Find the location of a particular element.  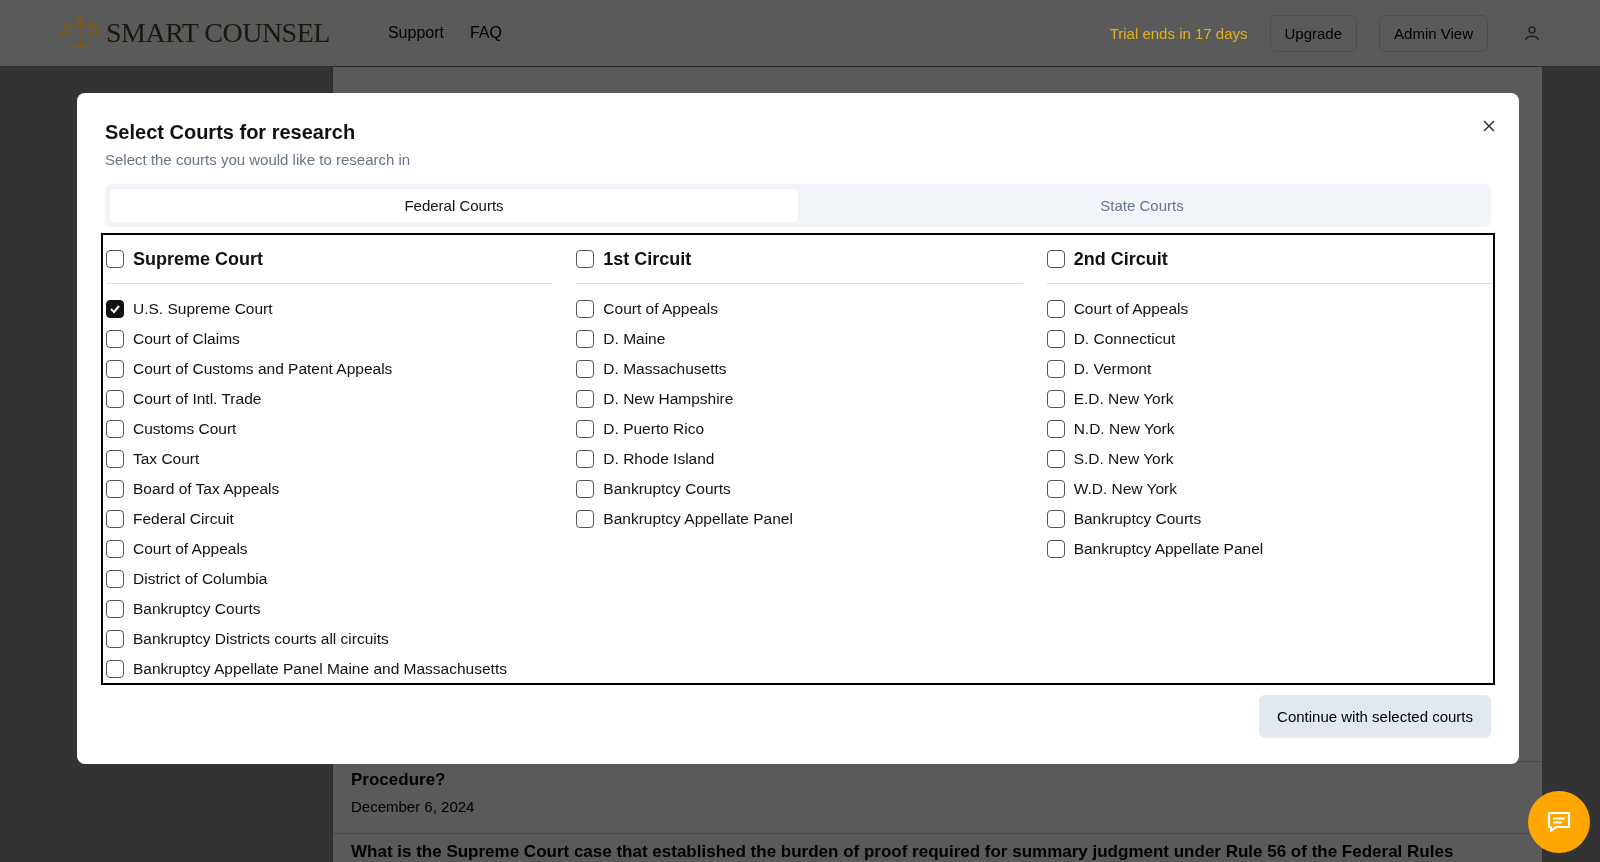

tab: State Courts is located at coordinates (1142, 205).